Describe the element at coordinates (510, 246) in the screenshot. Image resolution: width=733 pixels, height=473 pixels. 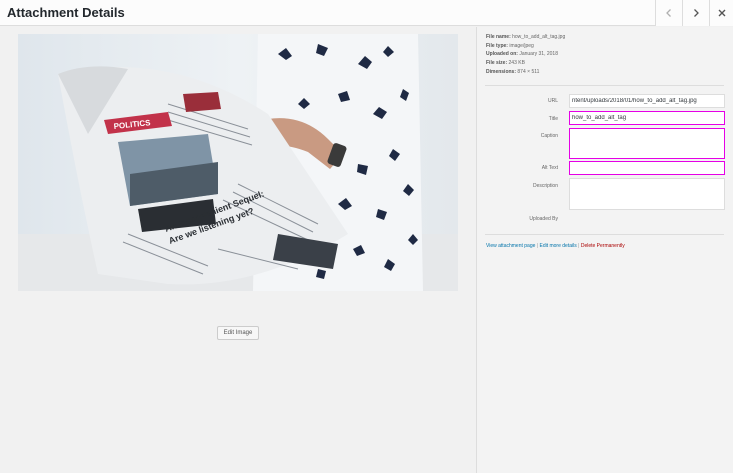
I see `view-attachment-page-link: View attachment page` at that location.